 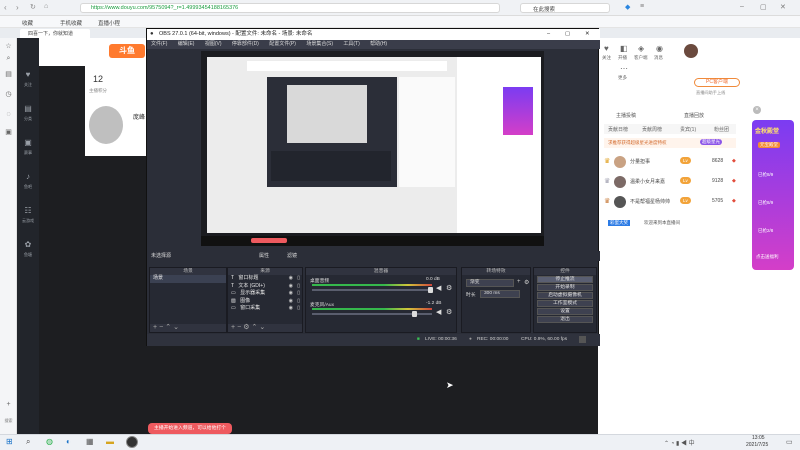 What do you see at coordinates (8, 46) in the screenshot?
I see `star-icon: ☆` at bounding box center [8, 46].